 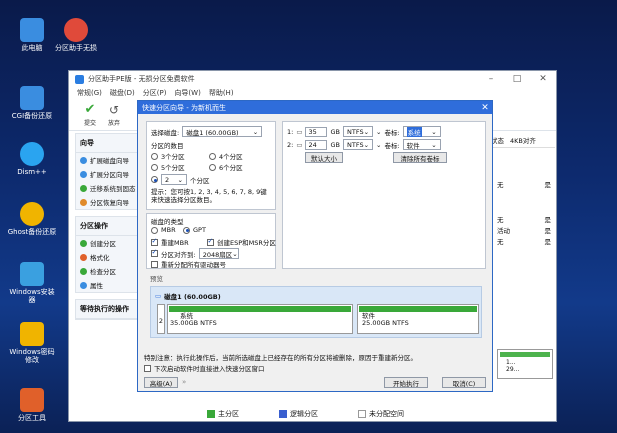 What do you see at coordinates (260, 309) in the screenshot?
I see `segment-system-bar` at bounding box center [260, 309].